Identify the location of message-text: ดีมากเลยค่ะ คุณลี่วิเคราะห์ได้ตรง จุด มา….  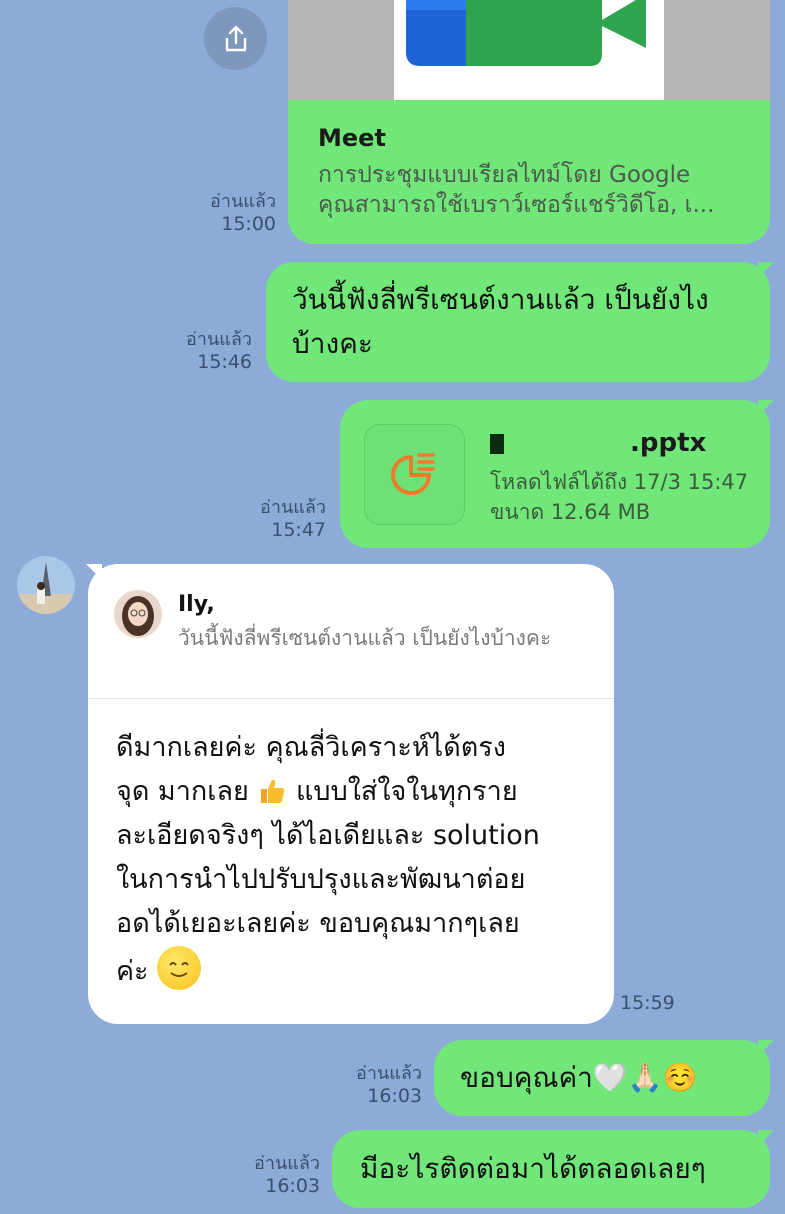
(356, 860).